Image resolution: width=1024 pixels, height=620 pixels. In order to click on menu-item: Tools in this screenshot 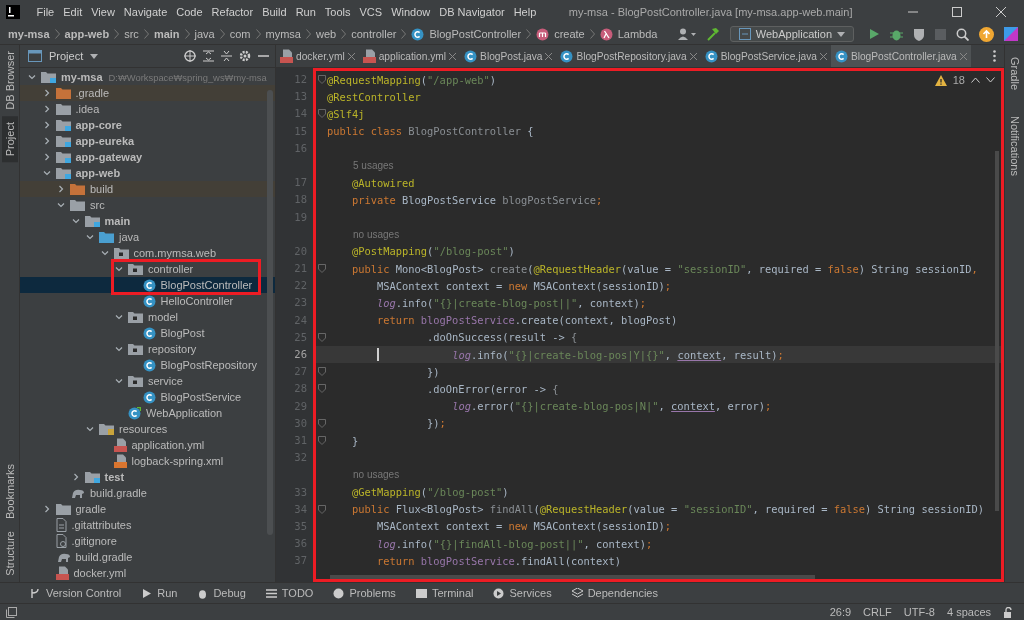, I will do `click(337, 12)`.